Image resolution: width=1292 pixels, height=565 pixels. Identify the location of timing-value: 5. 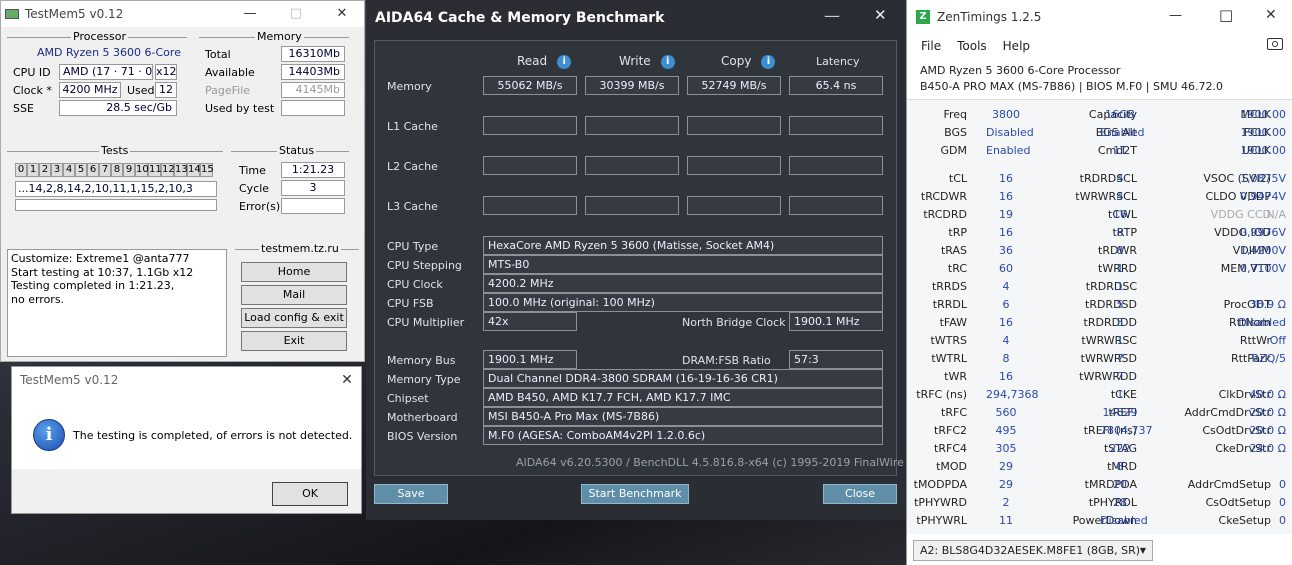
(1120, 304).